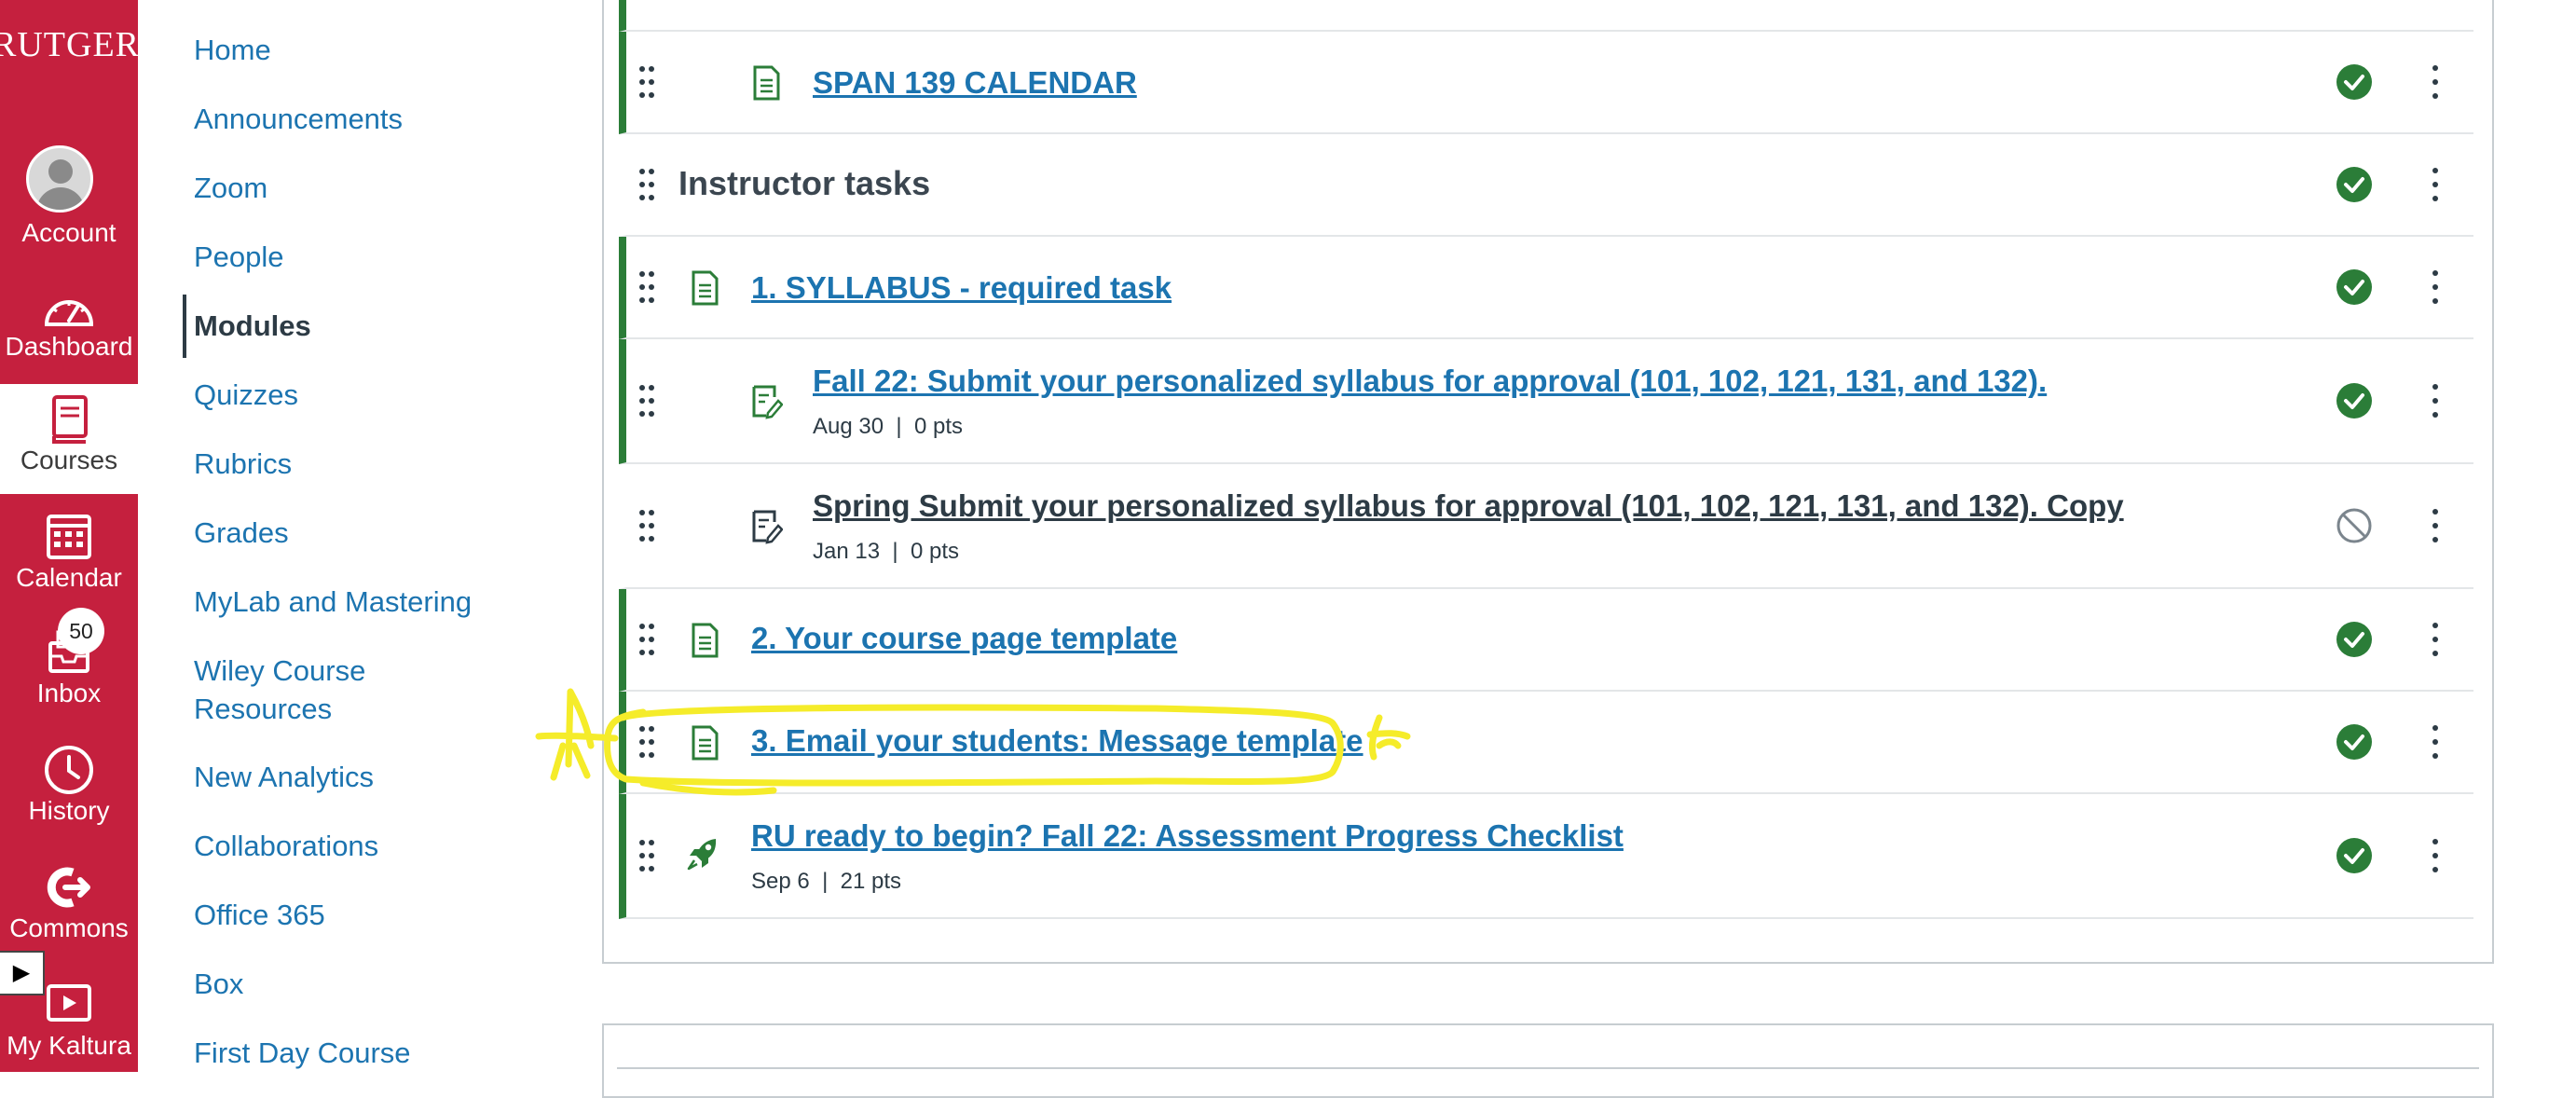  What do you see at coordinates (804, 183) in the screenshot?
I see `module-header-title: Instructor tasks` at bounding box center [804, 183].